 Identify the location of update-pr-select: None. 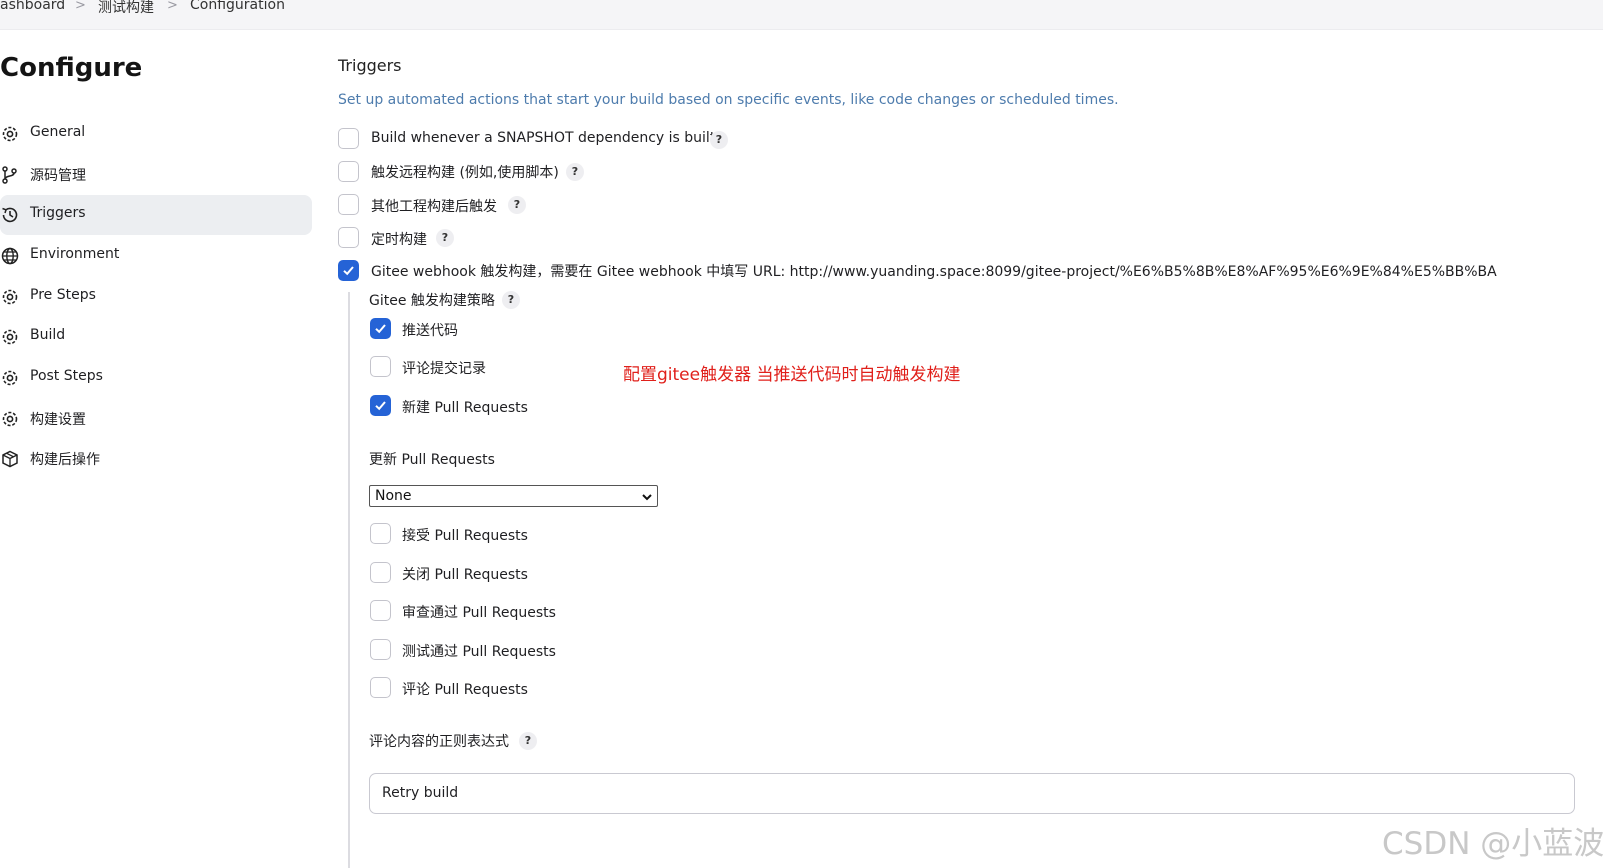
(513, 496).